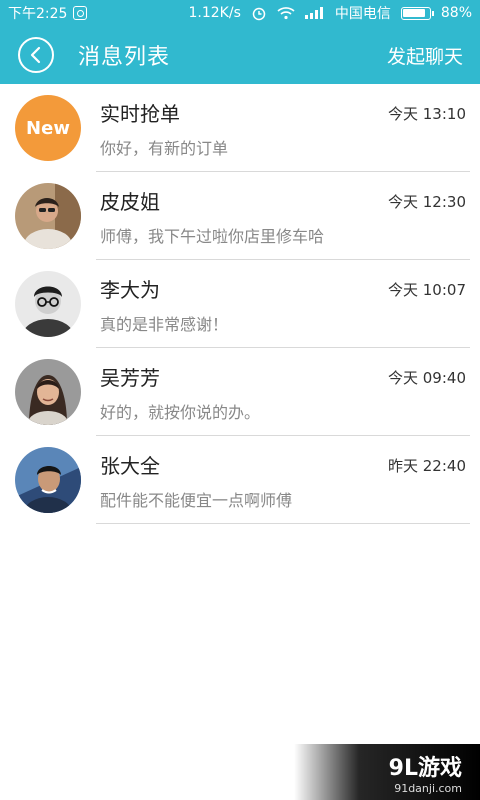  What do you see at coordinates (124, 57) in the screenshot?
I see `page-title: 消息列表` at bounding box center [124, 57].